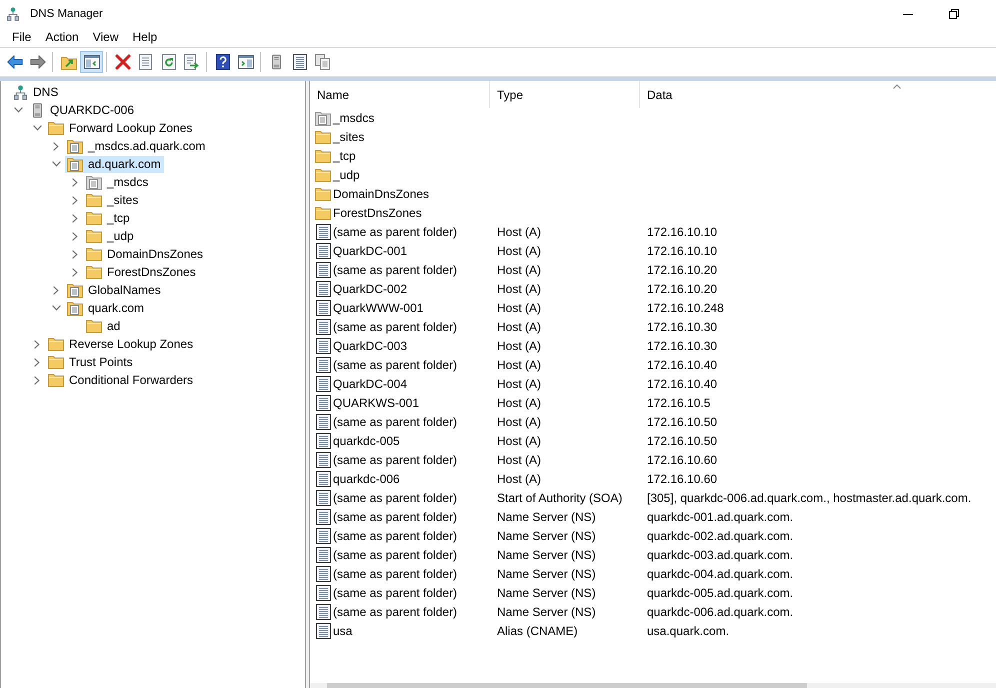 Image resolution: width=996 pixels, height=688 pixels. I want to click on table-cell-text: quarkdc-005.ad.quark.com., so click(720, 593).